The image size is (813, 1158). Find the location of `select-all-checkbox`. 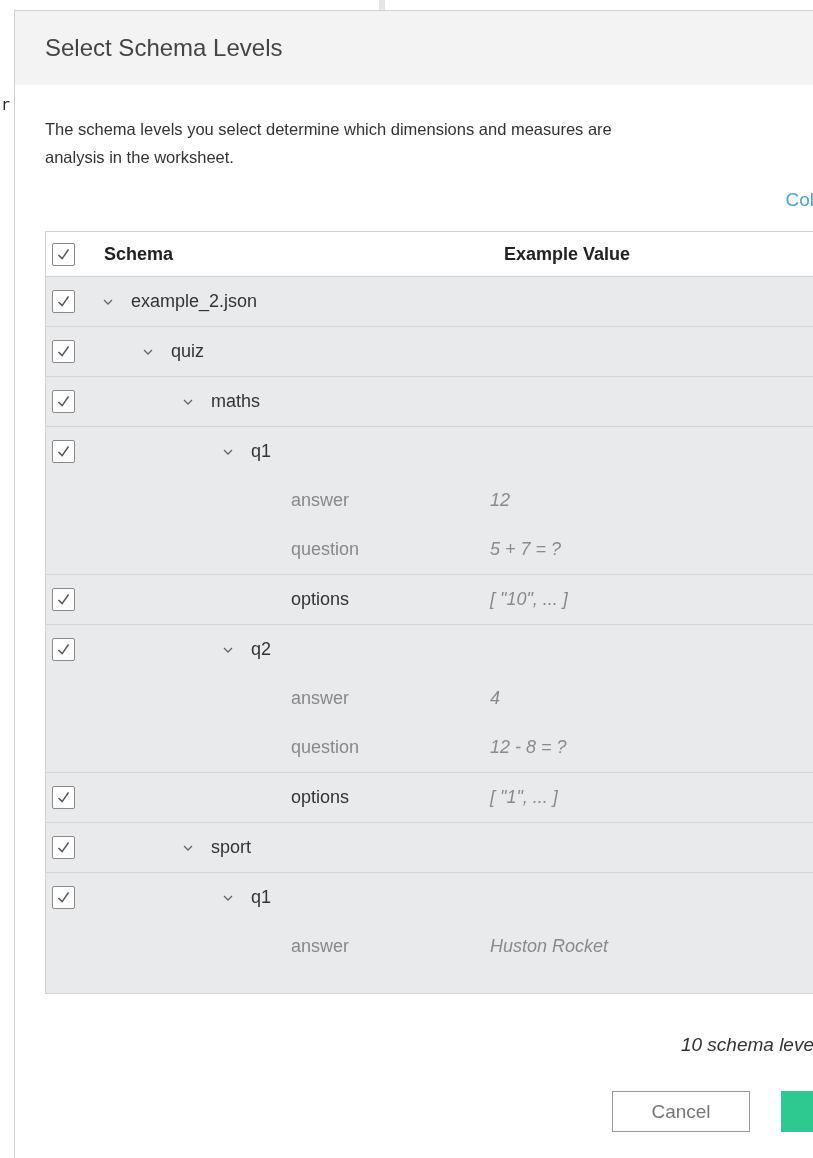

select-all-checkbox is located at coordinates (63, 254).